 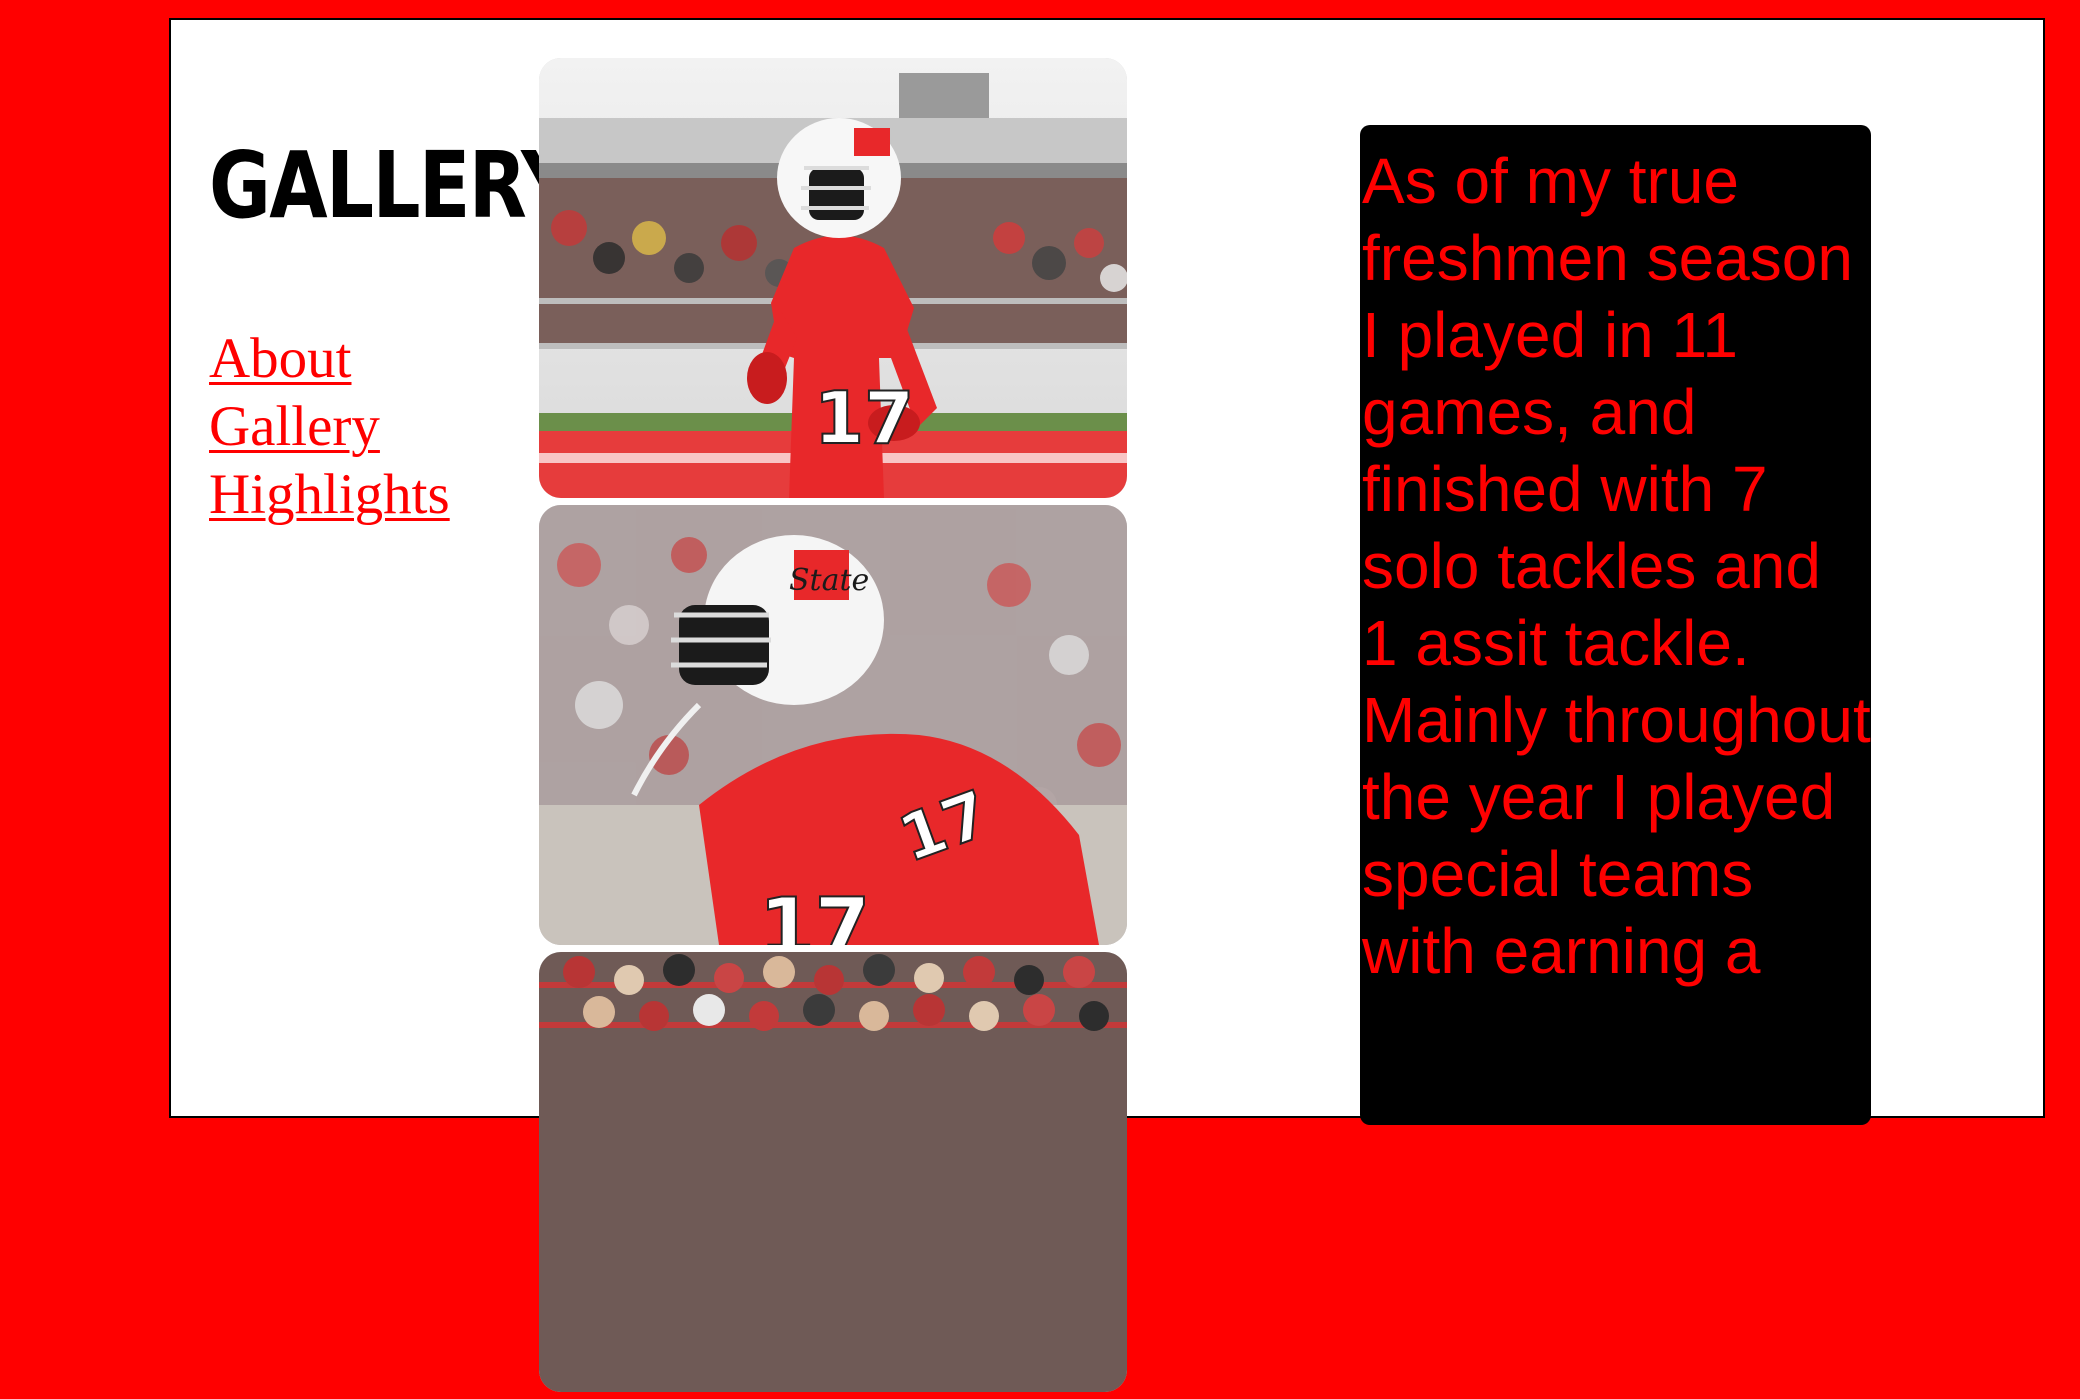 What do you see at coordinates (392, 185) in the screenshot?
I see `page-title: GALLERY` at bounding box center [392, 185].